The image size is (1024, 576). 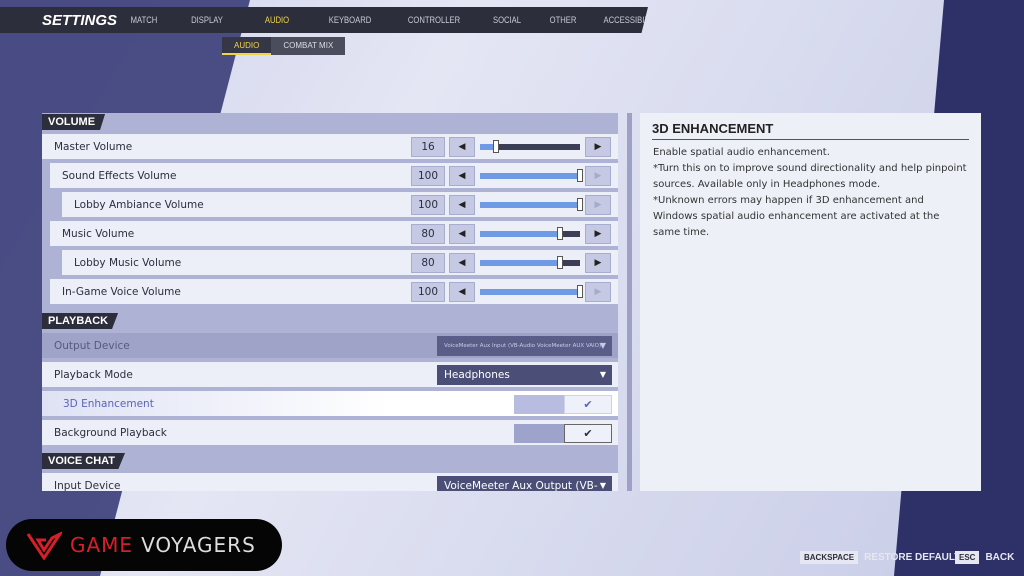 What do you see at coordinates (434, 20) in the screenshot?
I see `tab-controller: CONTROLLER` at bounding box center [434, 20].